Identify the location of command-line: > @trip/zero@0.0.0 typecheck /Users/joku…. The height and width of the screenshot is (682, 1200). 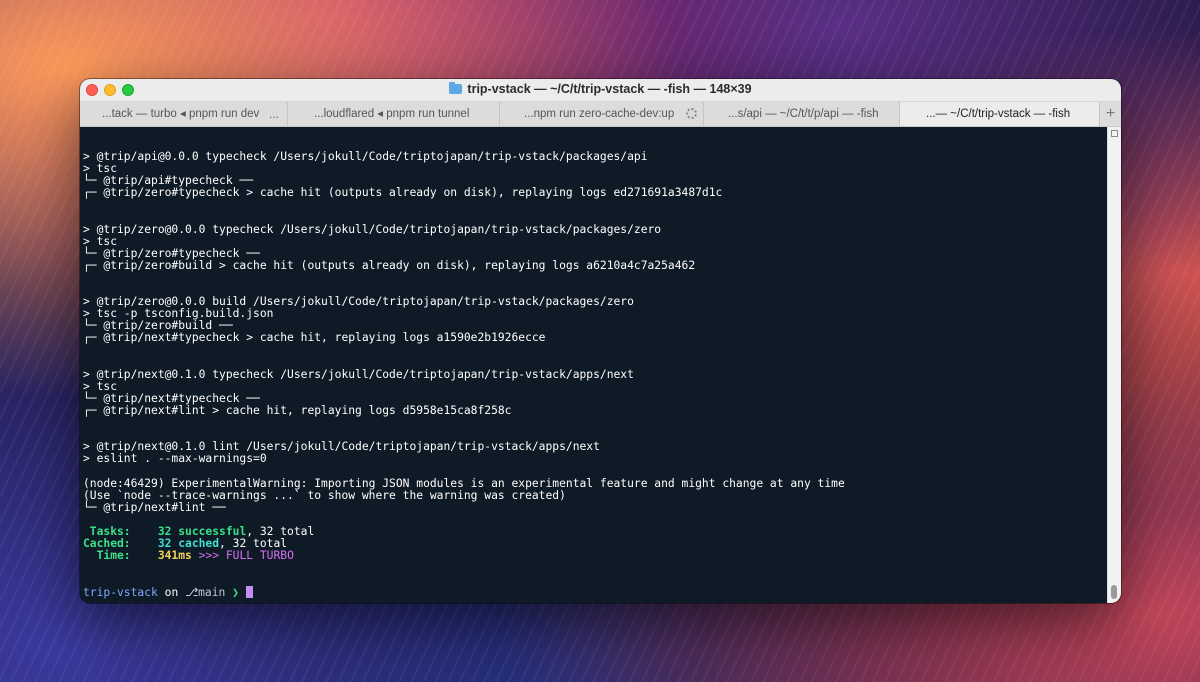
(372, 229).